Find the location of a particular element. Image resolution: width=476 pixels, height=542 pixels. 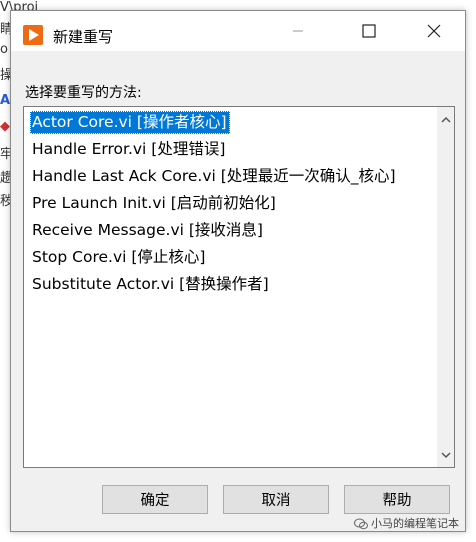

close-button is located at coordinates (434, 31).